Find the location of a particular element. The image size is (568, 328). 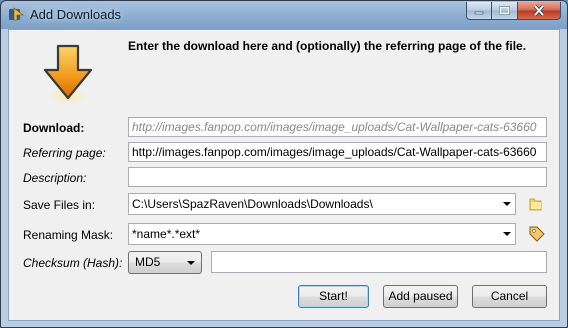

minimize-button is located at coordinates (479, 11).